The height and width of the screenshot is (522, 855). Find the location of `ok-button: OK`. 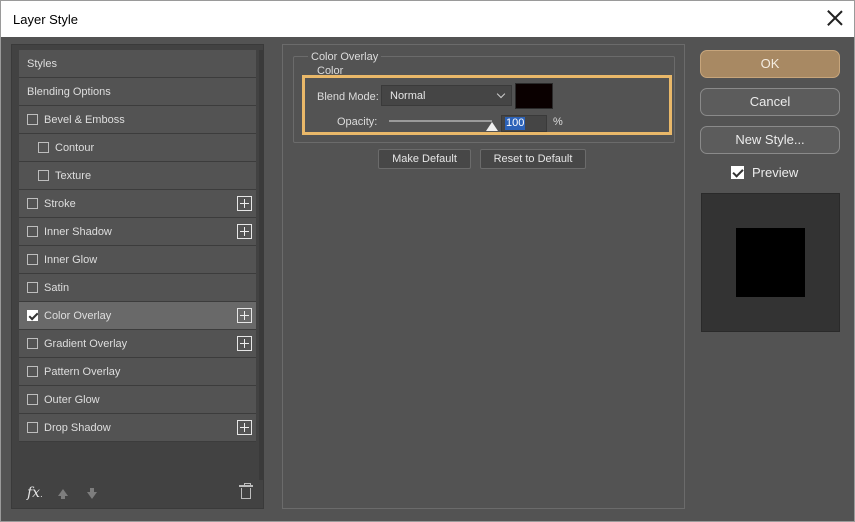

ok-button: OK is located at coordinates (770, 64).